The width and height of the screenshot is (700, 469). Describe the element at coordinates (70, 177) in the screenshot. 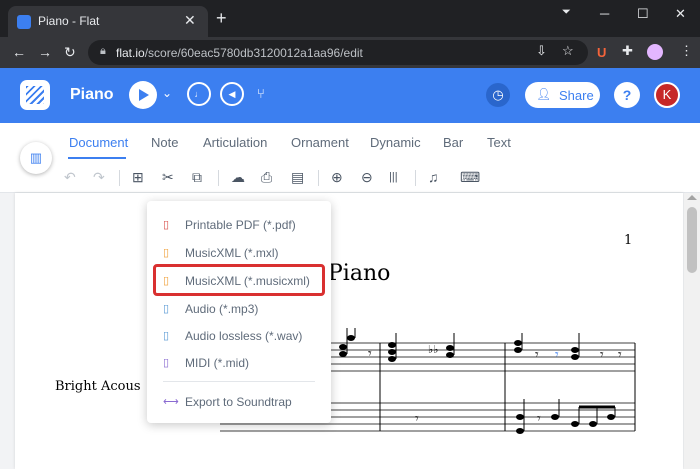

I see `undo-icon: ↶` at that location.